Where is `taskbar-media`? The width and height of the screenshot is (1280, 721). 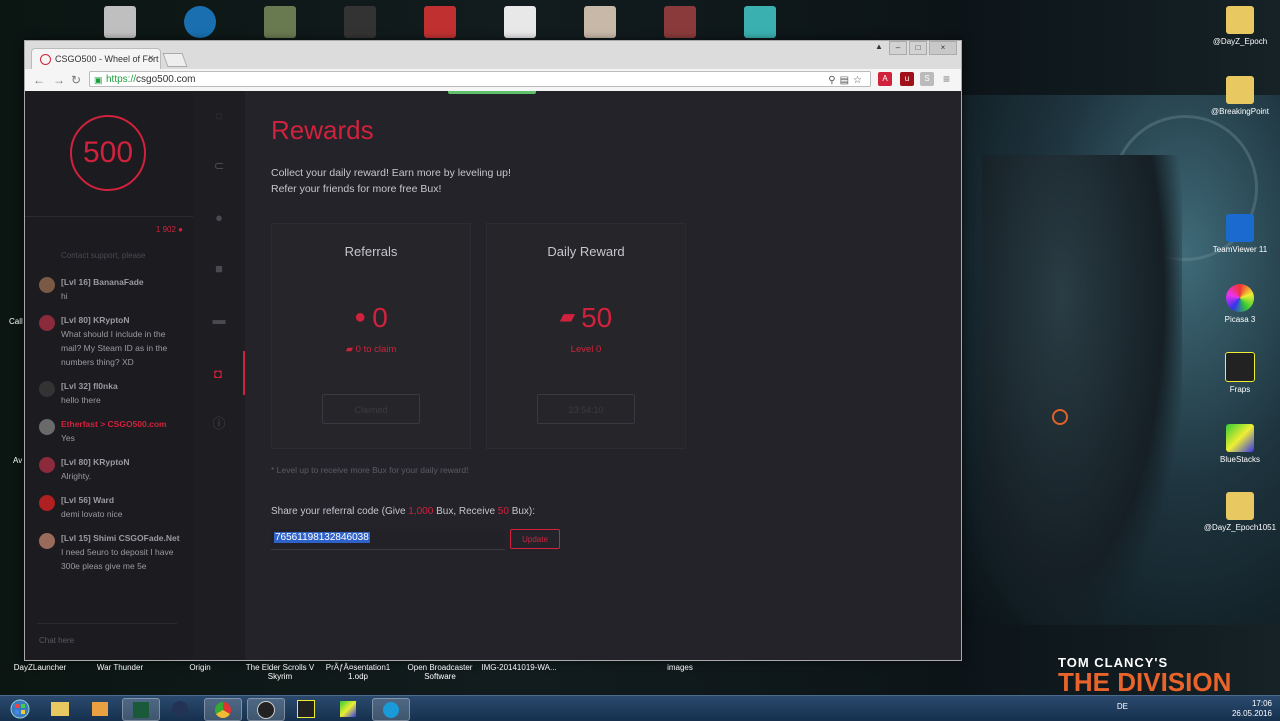 taskbar-media is located at coordinates (100, 708).